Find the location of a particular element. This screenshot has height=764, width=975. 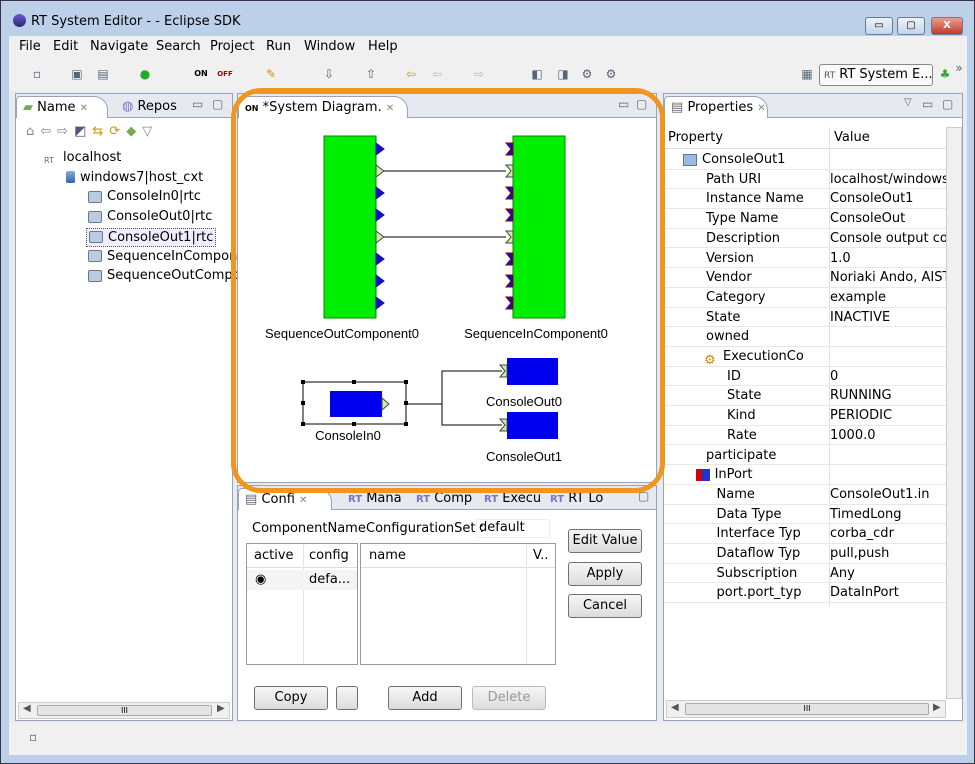

horizontal-scrollbar: ◀ III ▶ is located at coordinates (124, 710).